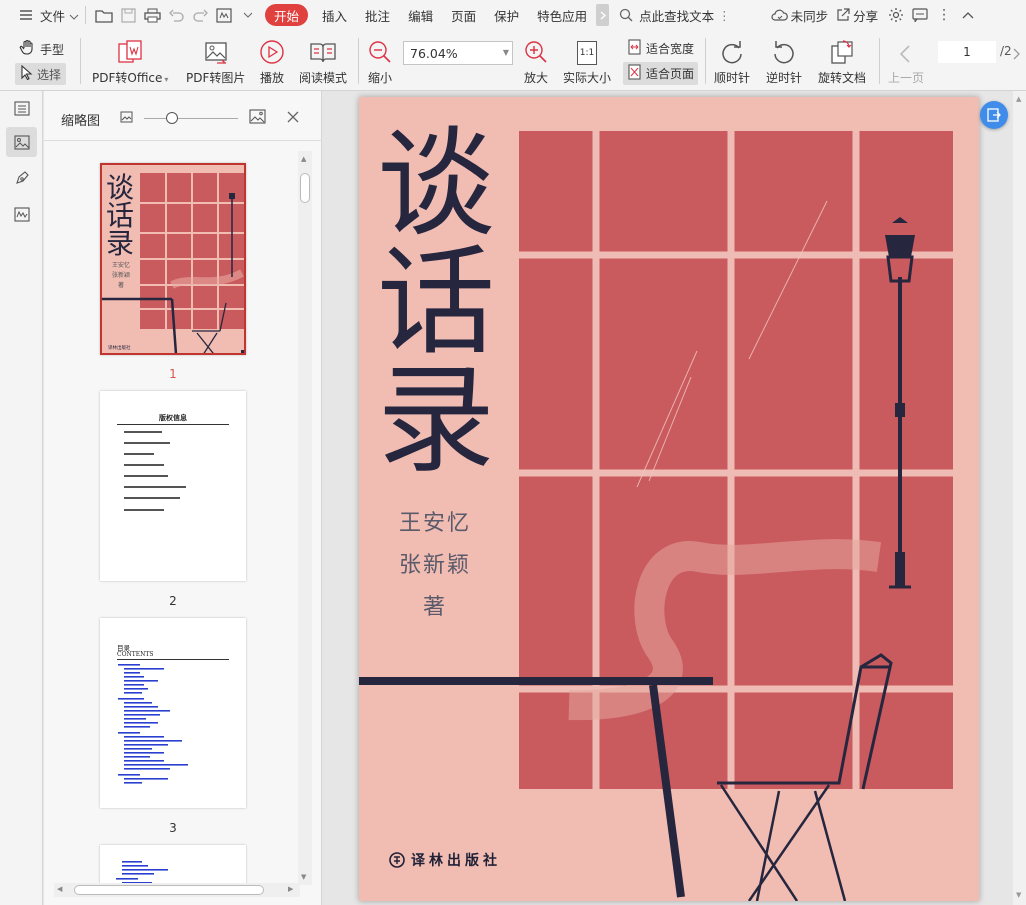 The image size is (1026, 905). I want to click on zoom-out-button: 缩小, so click(380, 60).